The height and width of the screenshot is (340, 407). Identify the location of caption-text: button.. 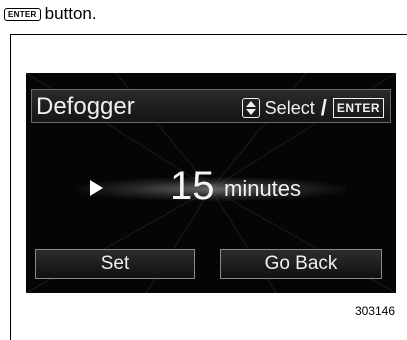
(70, 13).